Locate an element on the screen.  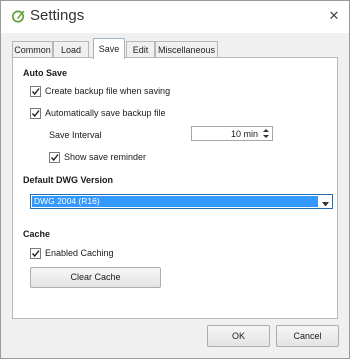
title-bar: Settings ✕ is located at coordinates (175, 17).